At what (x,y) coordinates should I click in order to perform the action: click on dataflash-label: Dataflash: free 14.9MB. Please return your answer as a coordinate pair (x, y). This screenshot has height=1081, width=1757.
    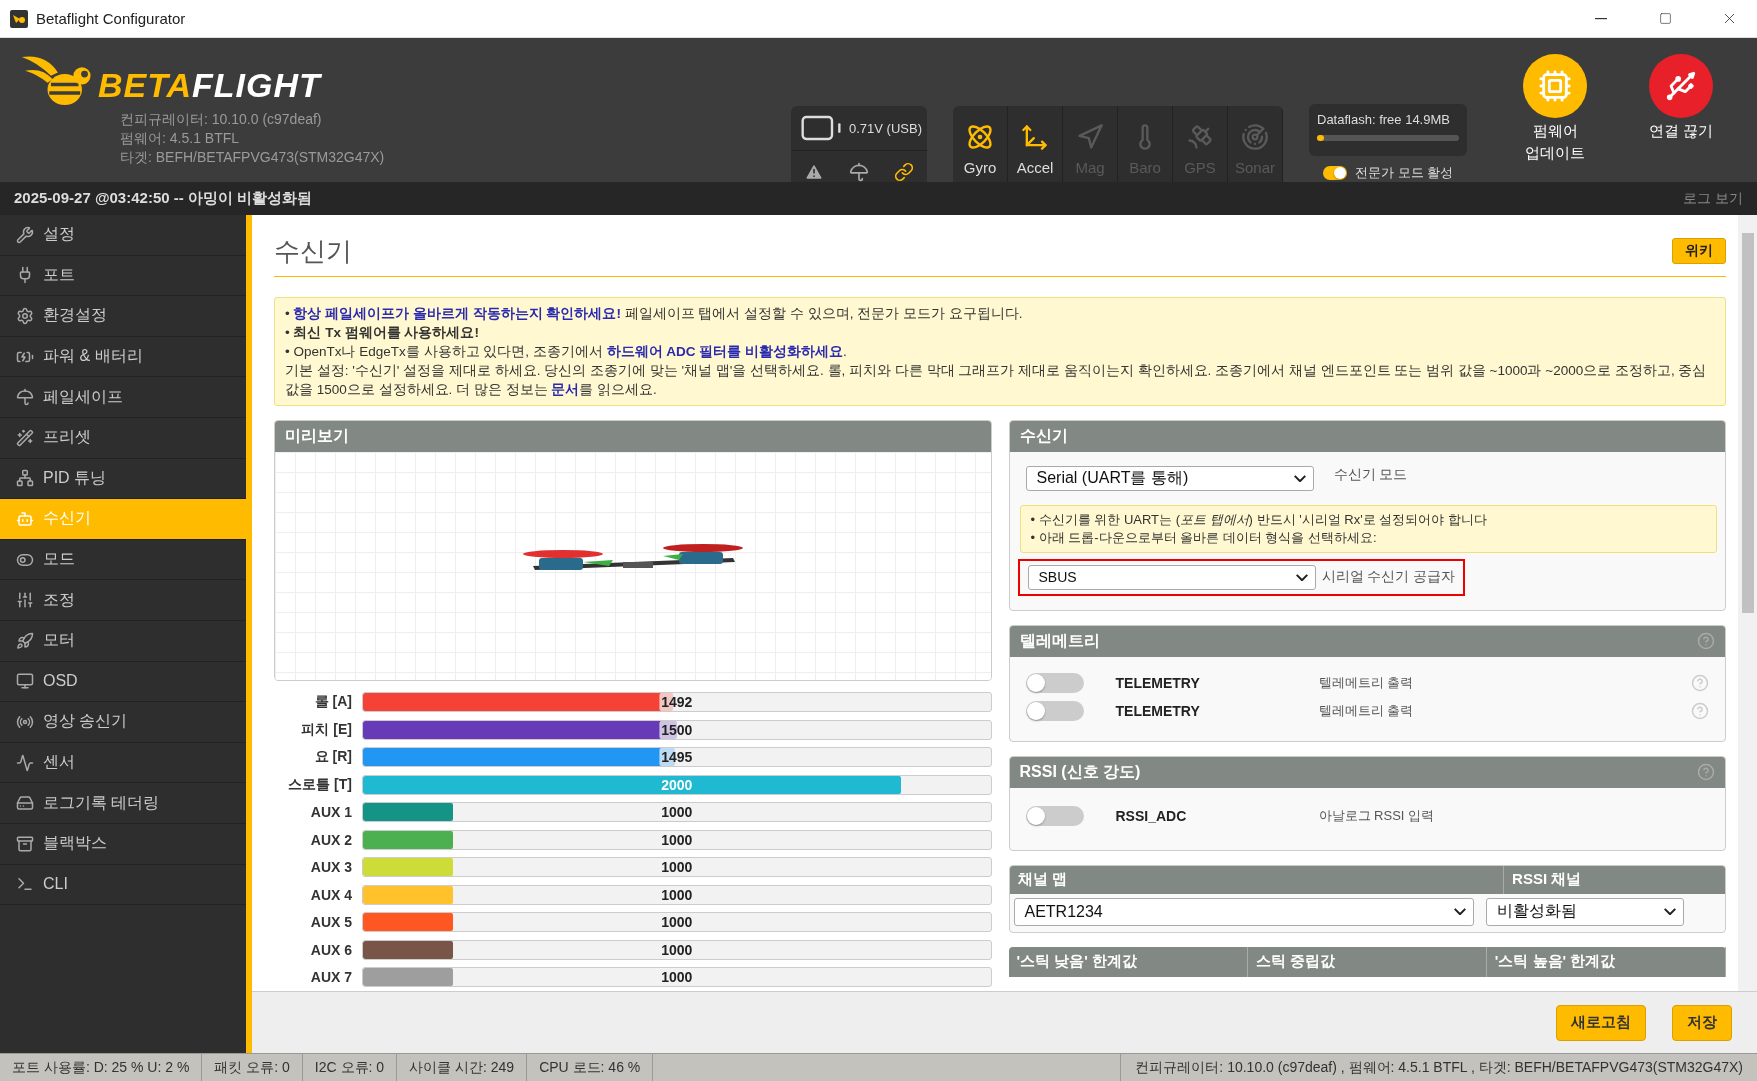
    Looking at the image, I should click on (1384, 119).